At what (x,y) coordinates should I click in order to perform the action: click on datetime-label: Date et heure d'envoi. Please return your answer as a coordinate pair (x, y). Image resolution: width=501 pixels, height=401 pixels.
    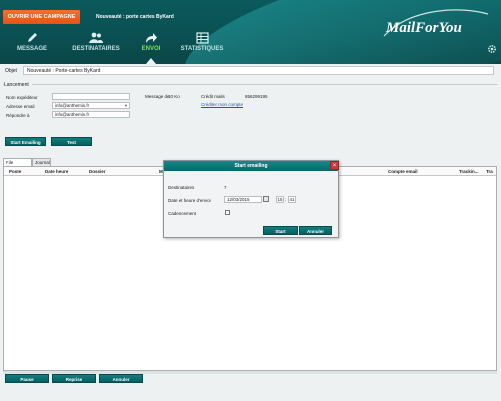
    Looking at the image, I should click on (189, 200).